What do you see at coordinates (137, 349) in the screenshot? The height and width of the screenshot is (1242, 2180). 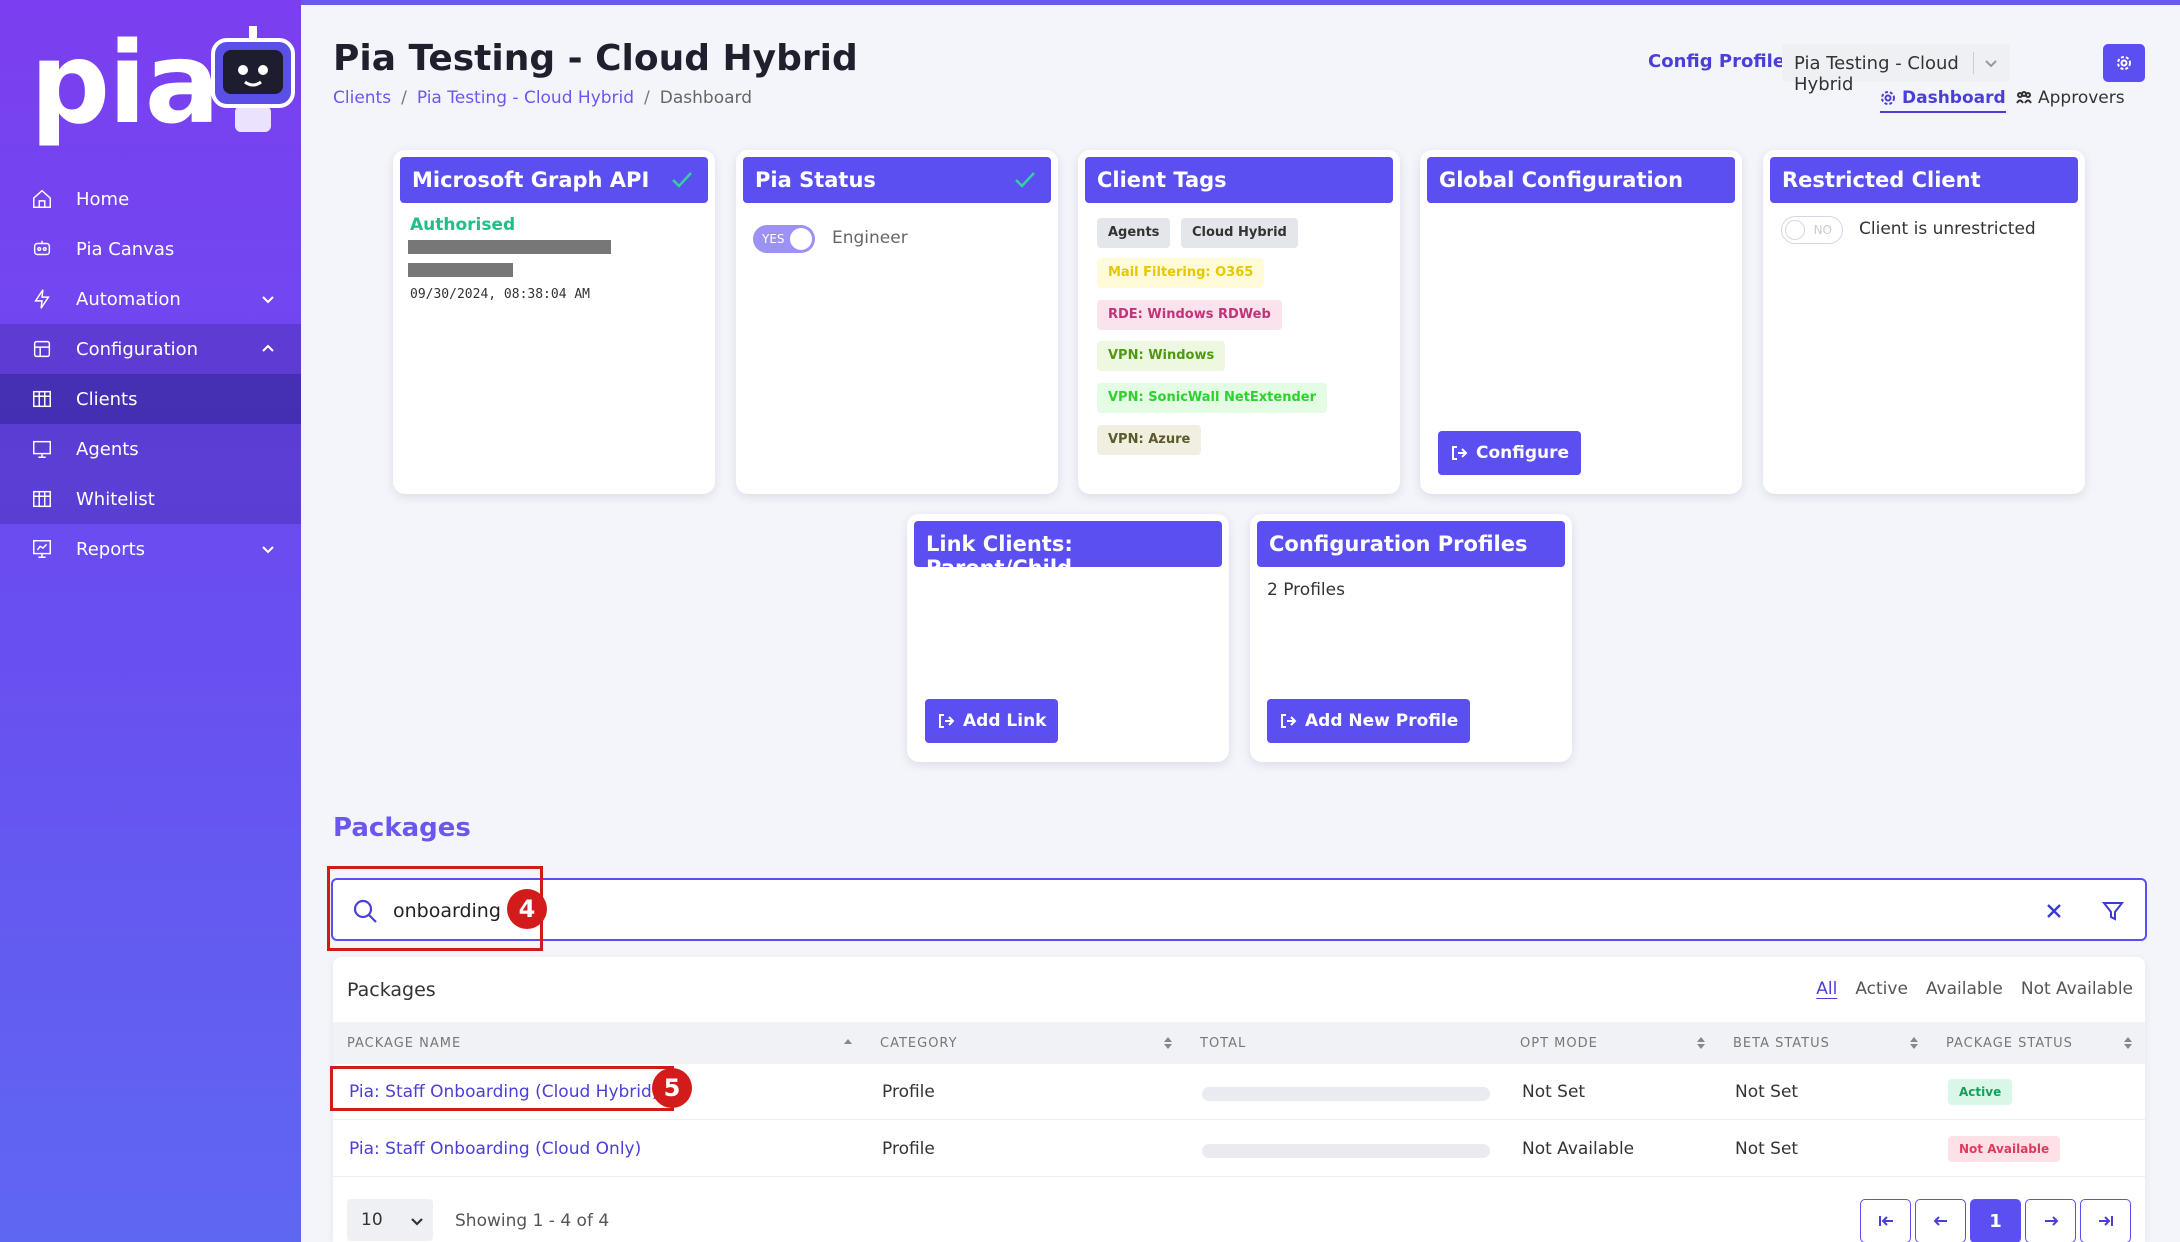 I see `sidebar-item-label: Configuration` at bounding box center [137, 349].